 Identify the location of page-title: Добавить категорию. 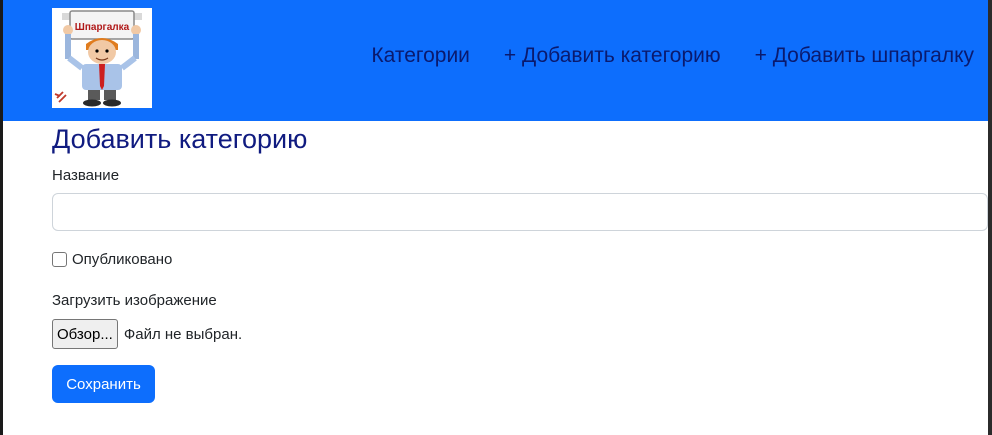
(180, 139).